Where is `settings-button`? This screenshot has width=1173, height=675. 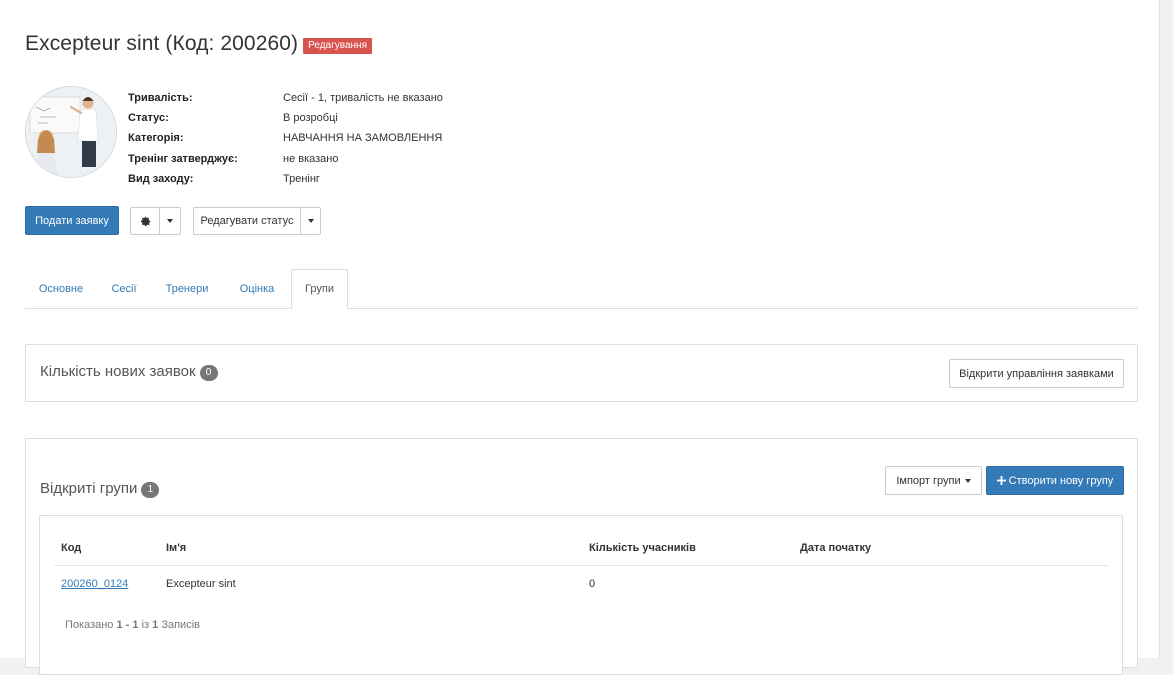
settings-button is located at coordinates (145, 221).